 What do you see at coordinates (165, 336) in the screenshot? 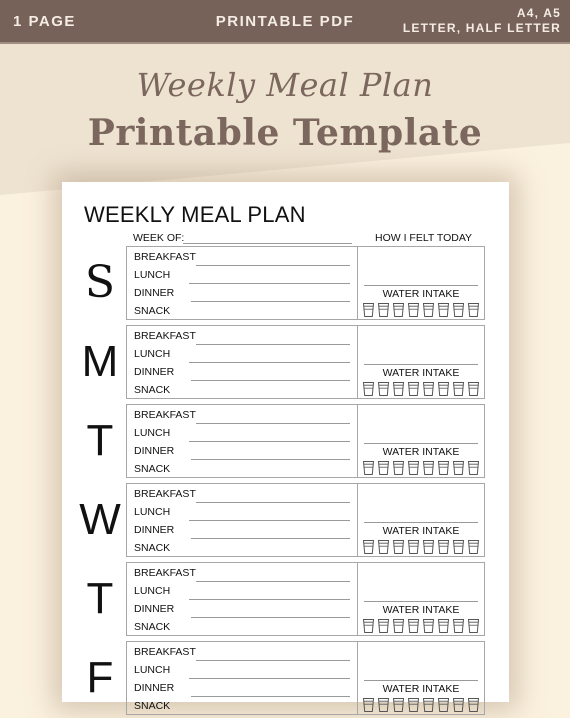
I see `meal-label: BREAKFAST` at bounding box center [165, 336].